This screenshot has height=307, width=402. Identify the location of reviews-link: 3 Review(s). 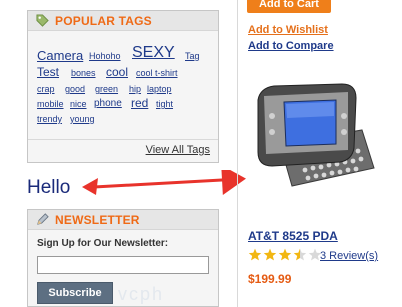
(349, 256).